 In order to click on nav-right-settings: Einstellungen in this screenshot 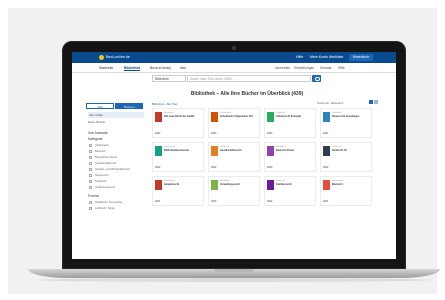, I will do `click(304, 68)`.